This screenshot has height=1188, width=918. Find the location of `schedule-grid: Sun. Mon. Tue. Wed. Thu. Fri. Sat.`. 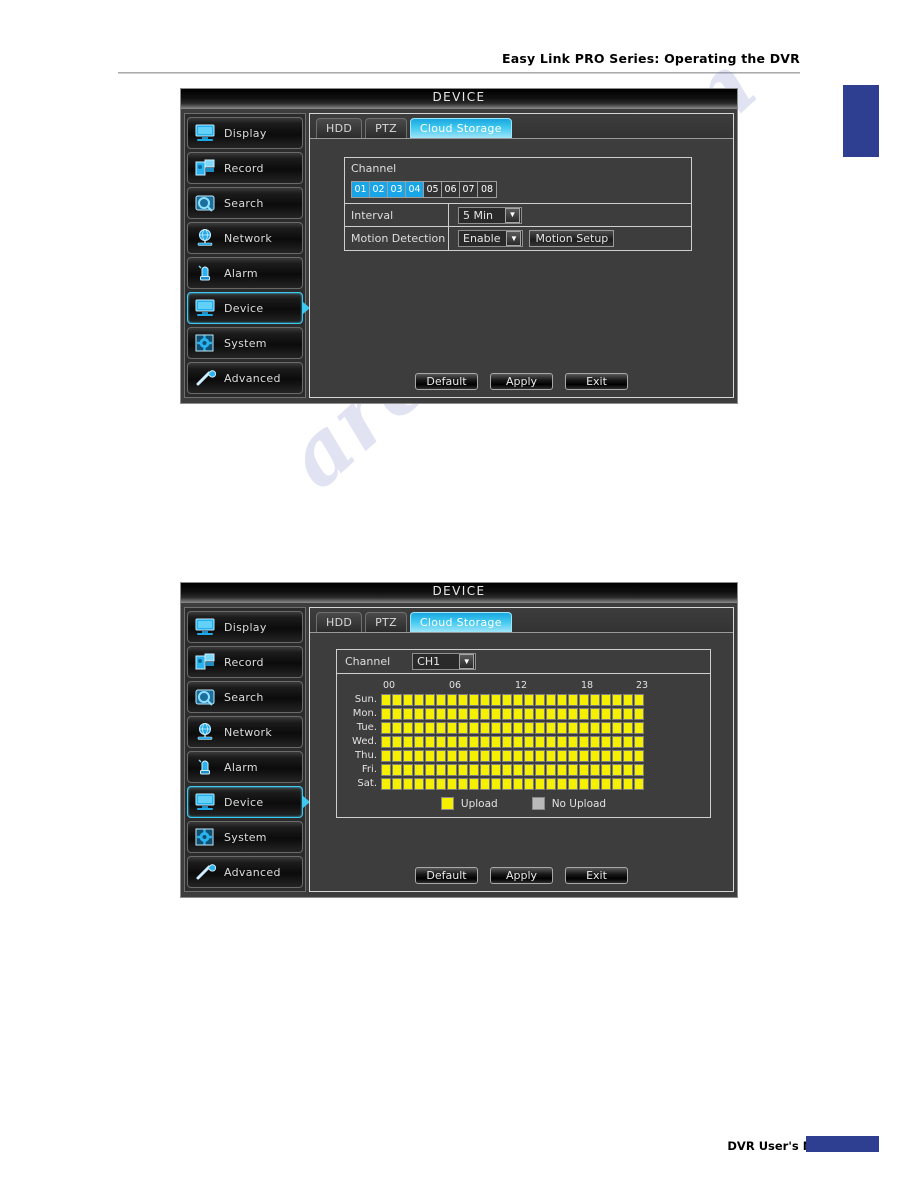

schedule-grid: Sun. Mon. Tue. Wed. Thu. Fri. Sat. is located at coordinates (523, 741).